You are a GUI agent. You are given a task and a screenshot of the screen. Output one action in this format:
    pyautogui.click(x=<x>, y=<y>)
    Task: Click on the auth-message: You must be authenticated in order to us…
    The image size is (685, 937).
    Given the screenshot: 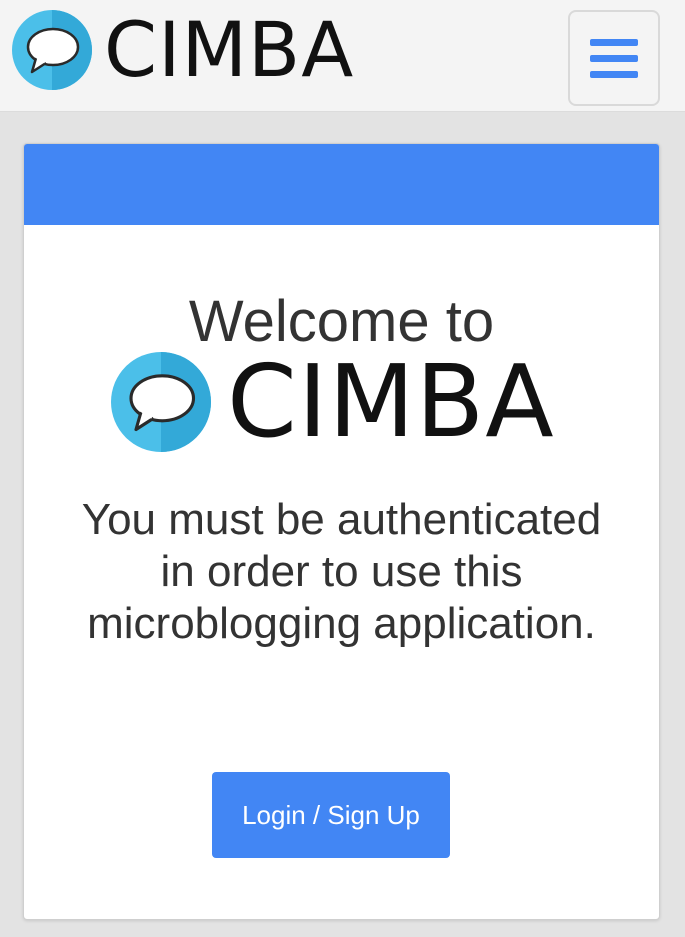 What is the action you would take?
    pyautogui.click(x=341, y=571)
    